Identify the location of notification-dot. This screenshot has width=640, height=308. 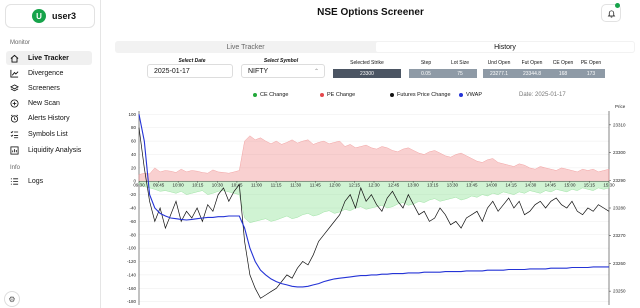
(617, 5).